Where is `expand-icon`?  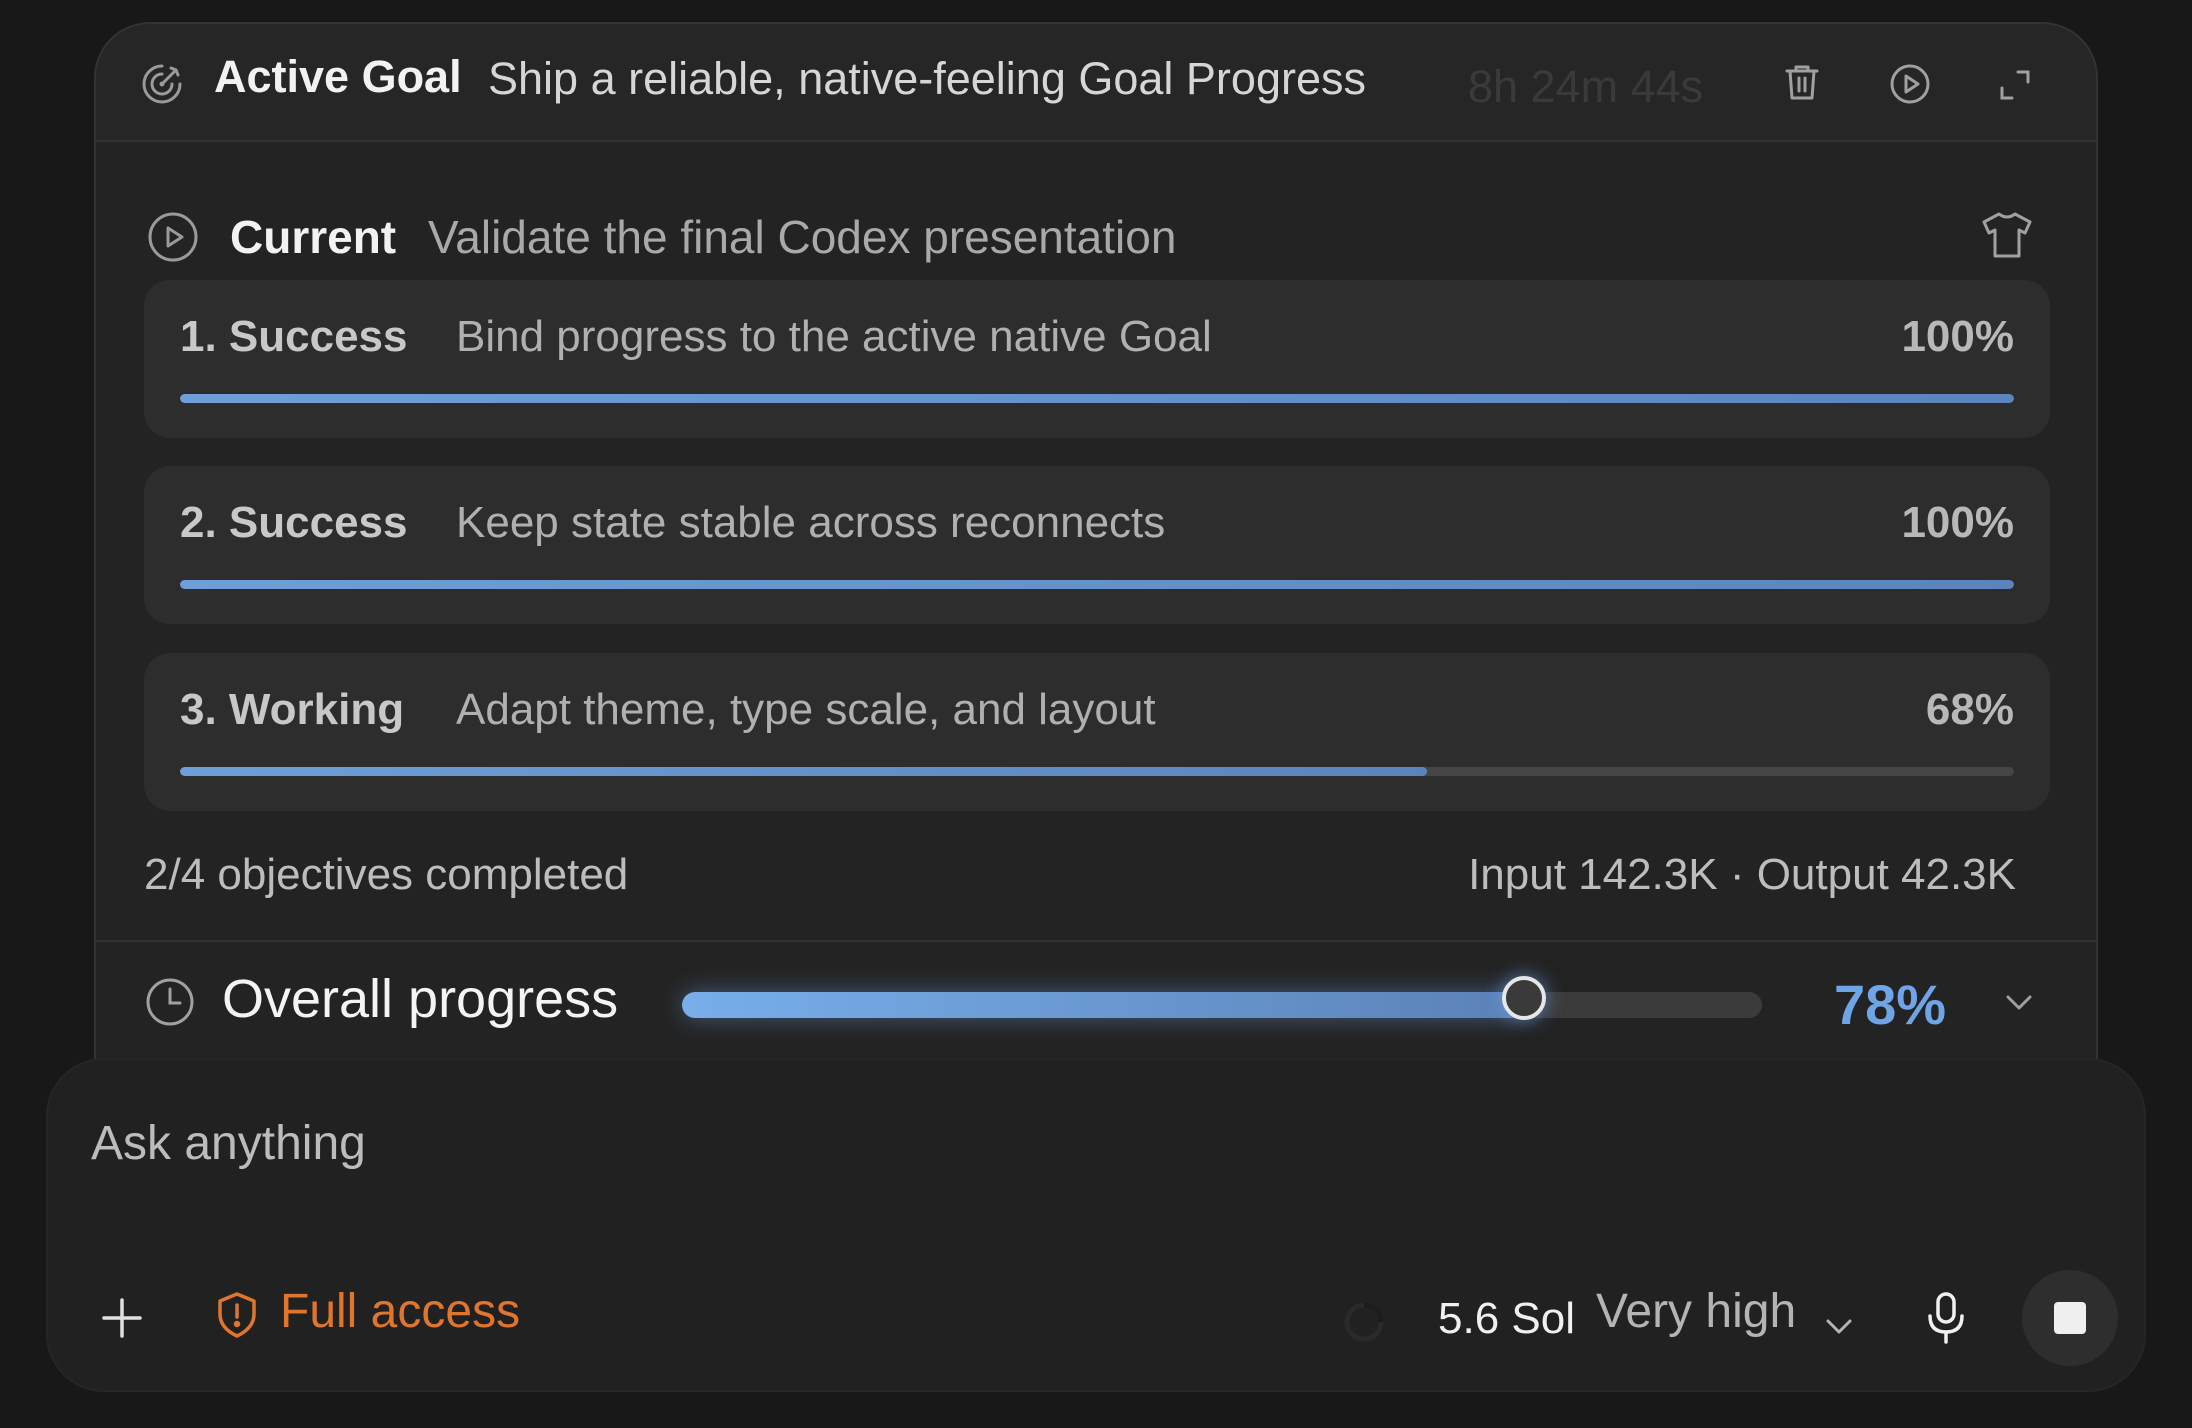 expand-icon is located at coordinates (2015, 87).